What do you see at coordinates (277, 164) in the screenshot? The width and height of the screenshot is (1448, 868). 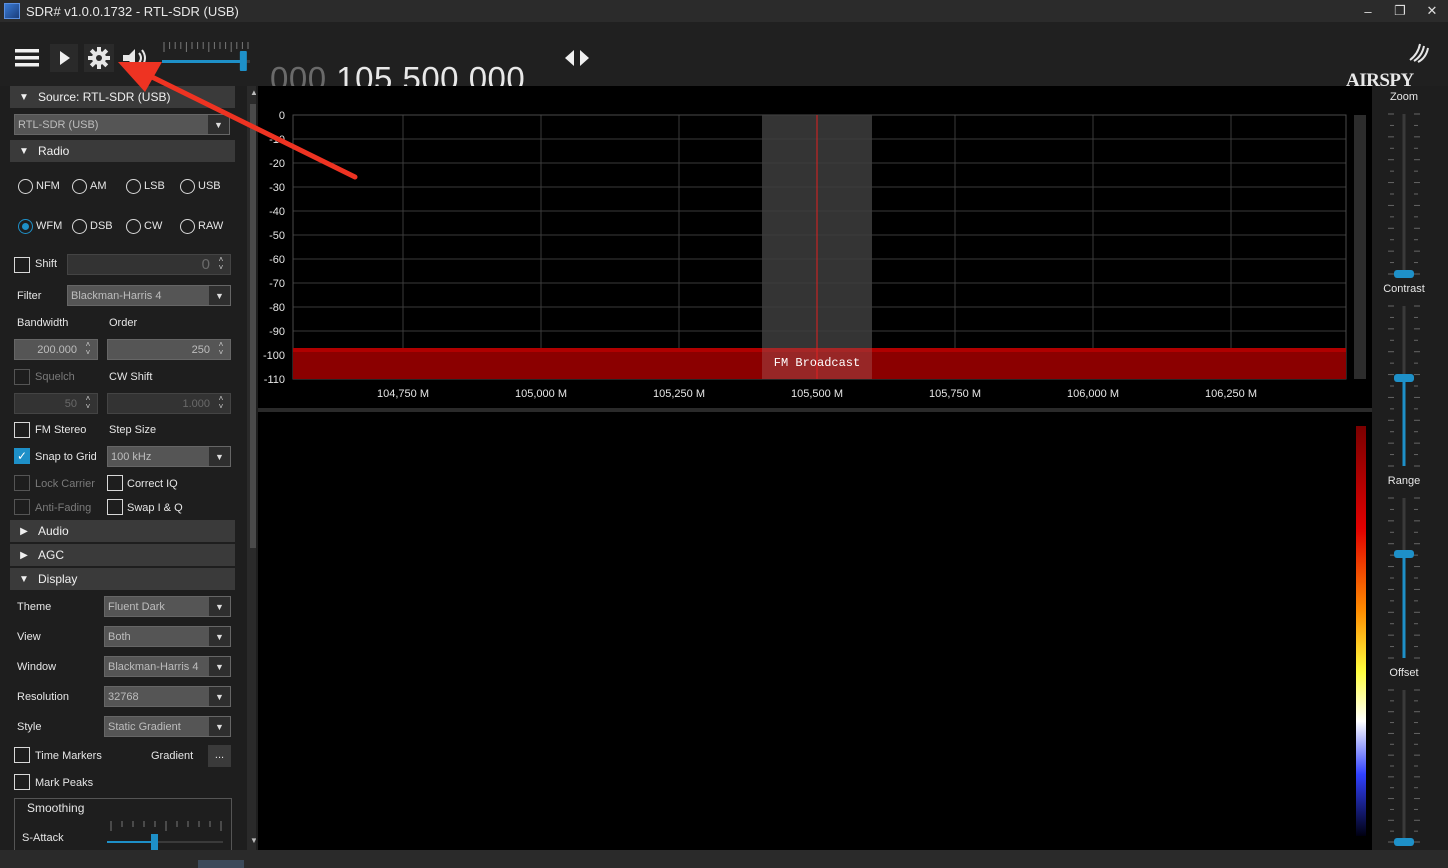 I see `y-tick-label: -20` at bounding box center [277, 164].